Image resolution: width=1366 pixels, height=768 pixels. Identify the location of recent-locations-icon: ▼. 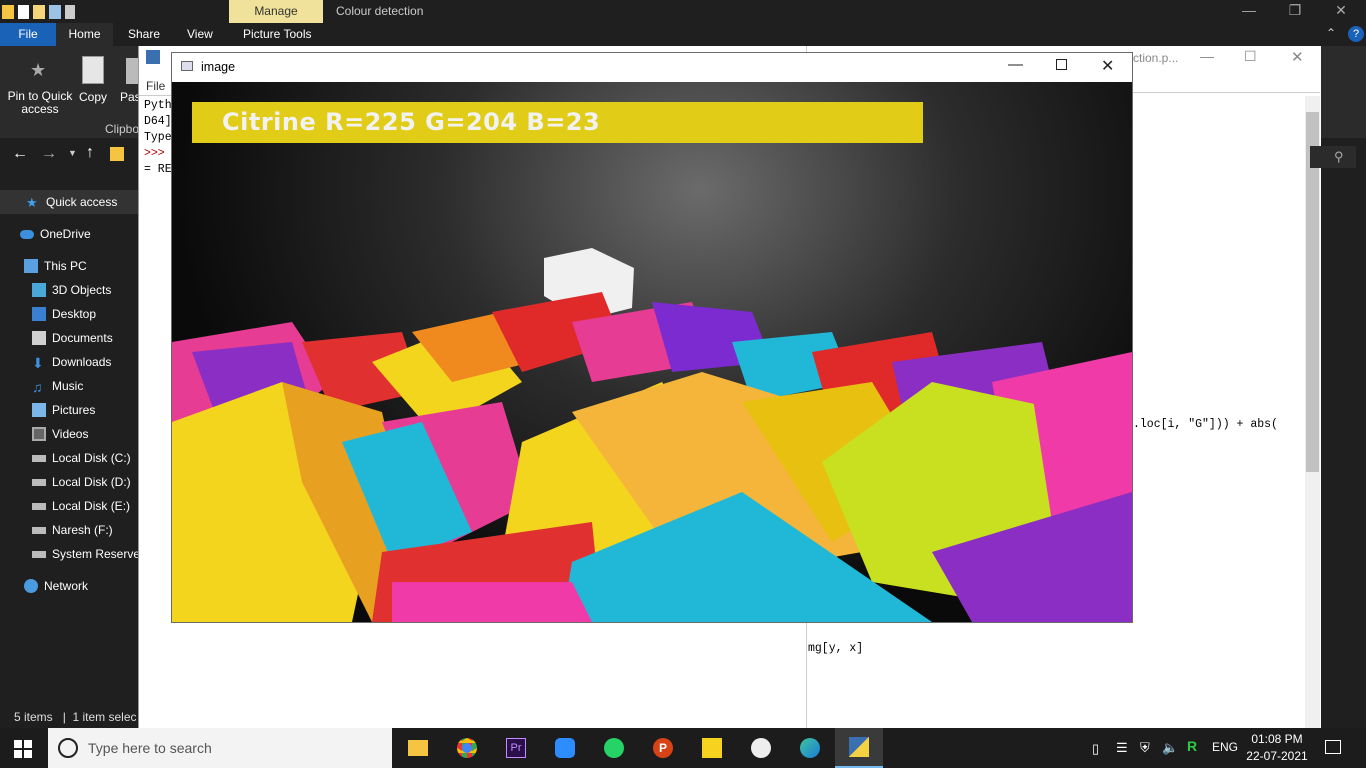
(72, 153).